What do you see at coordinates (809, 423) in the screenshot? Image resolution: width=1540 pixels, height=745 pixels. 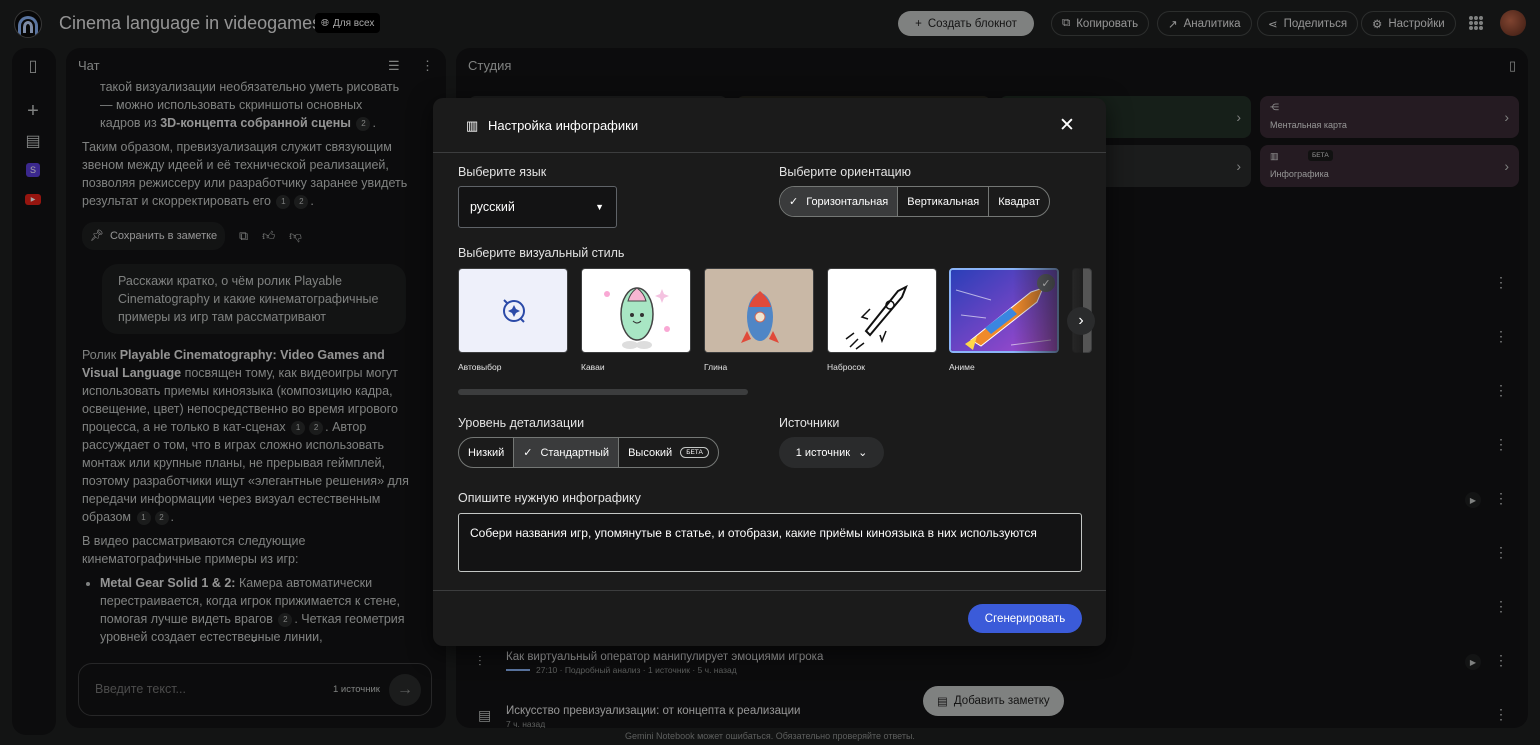 I see `sources-label: Источники` at bounding box center [809, 423].